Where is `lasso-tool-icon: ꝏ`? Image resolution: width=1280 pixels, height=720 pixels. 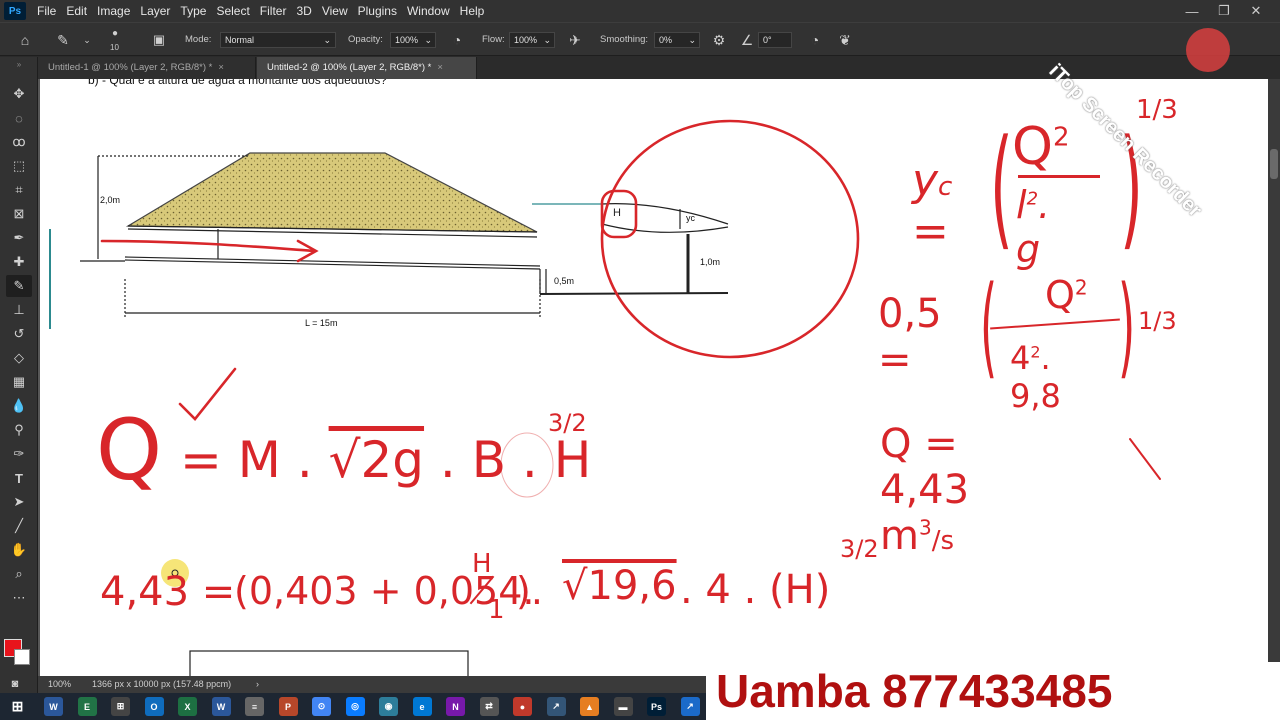 lasso-tool-icon: ꝏ is located at coordinates (19, 142).